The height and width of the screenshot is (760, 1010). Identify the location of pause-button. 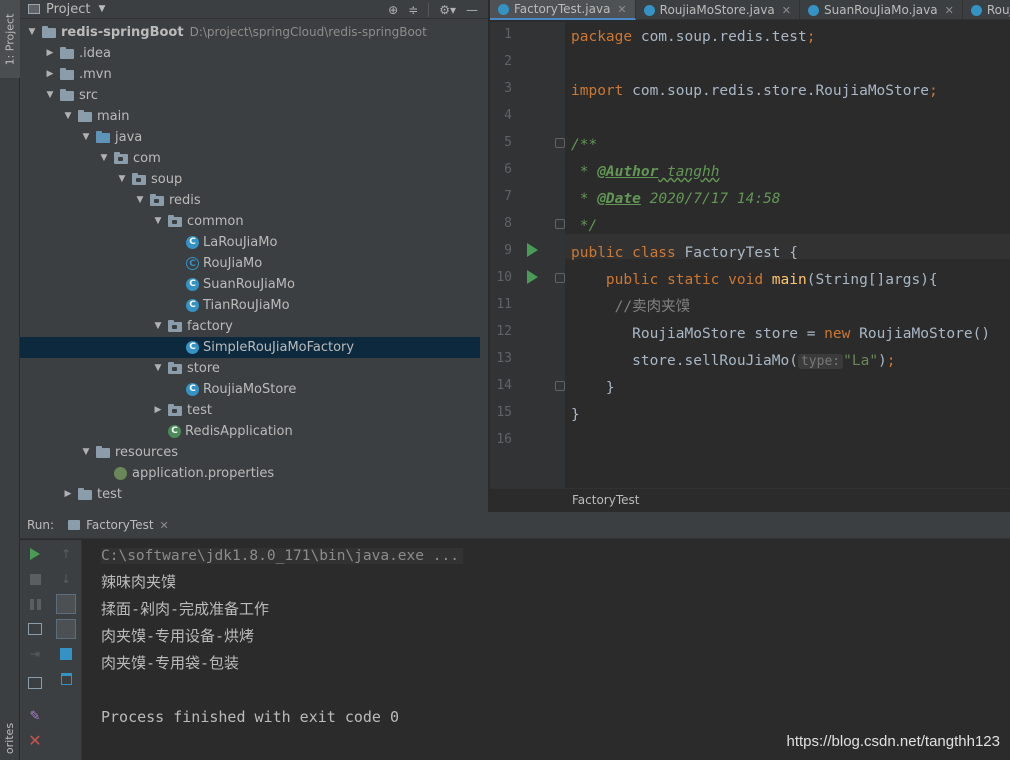
(35, 604).